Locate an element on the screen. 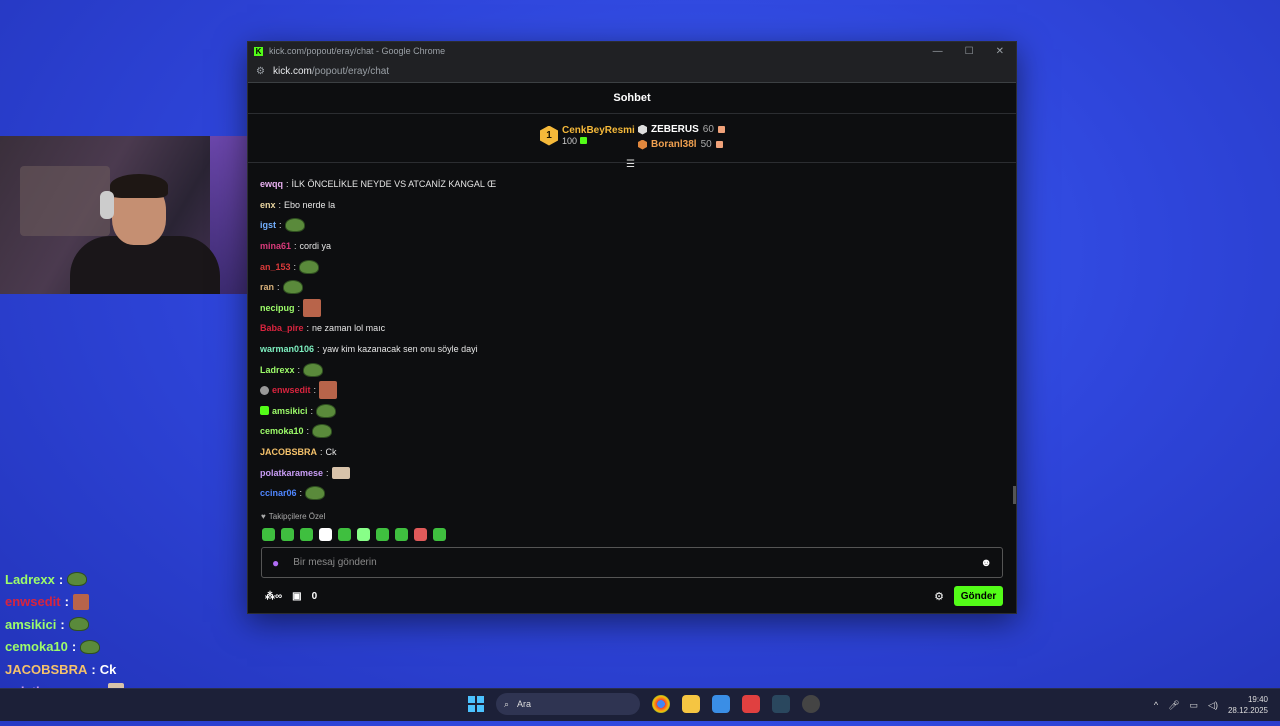 Image resolution: width=1280 pixels, height=726 pixels. file-explorer-icon is located at coordinates (691, 704).